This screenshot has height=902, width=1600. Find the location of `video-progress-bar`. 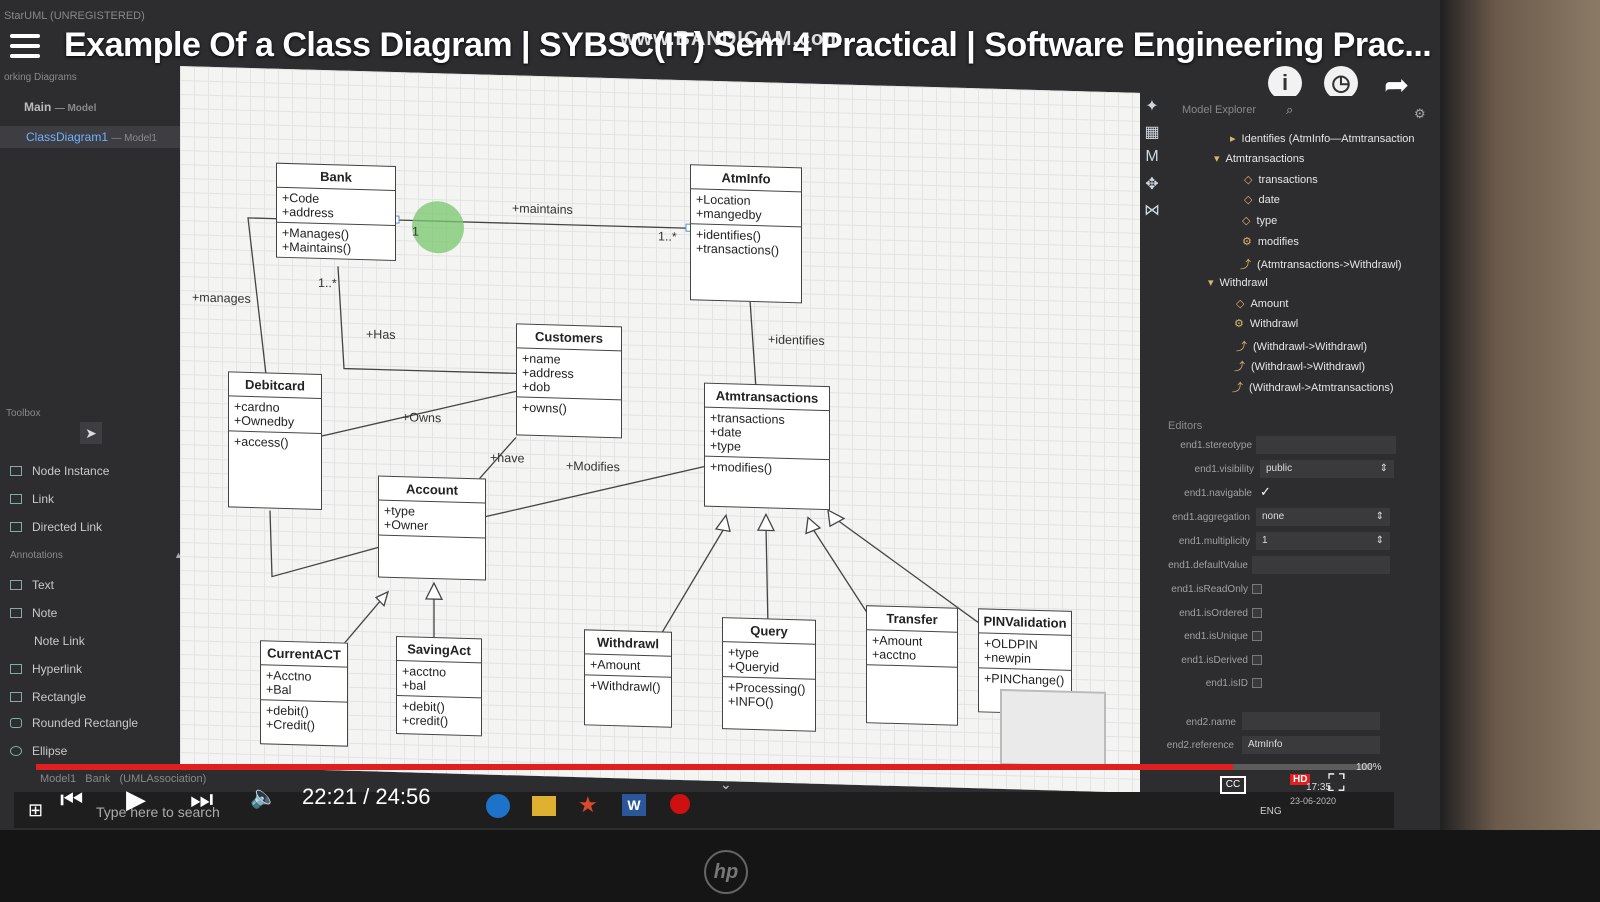

video-progress-bar is located at coordinates (704, 767).